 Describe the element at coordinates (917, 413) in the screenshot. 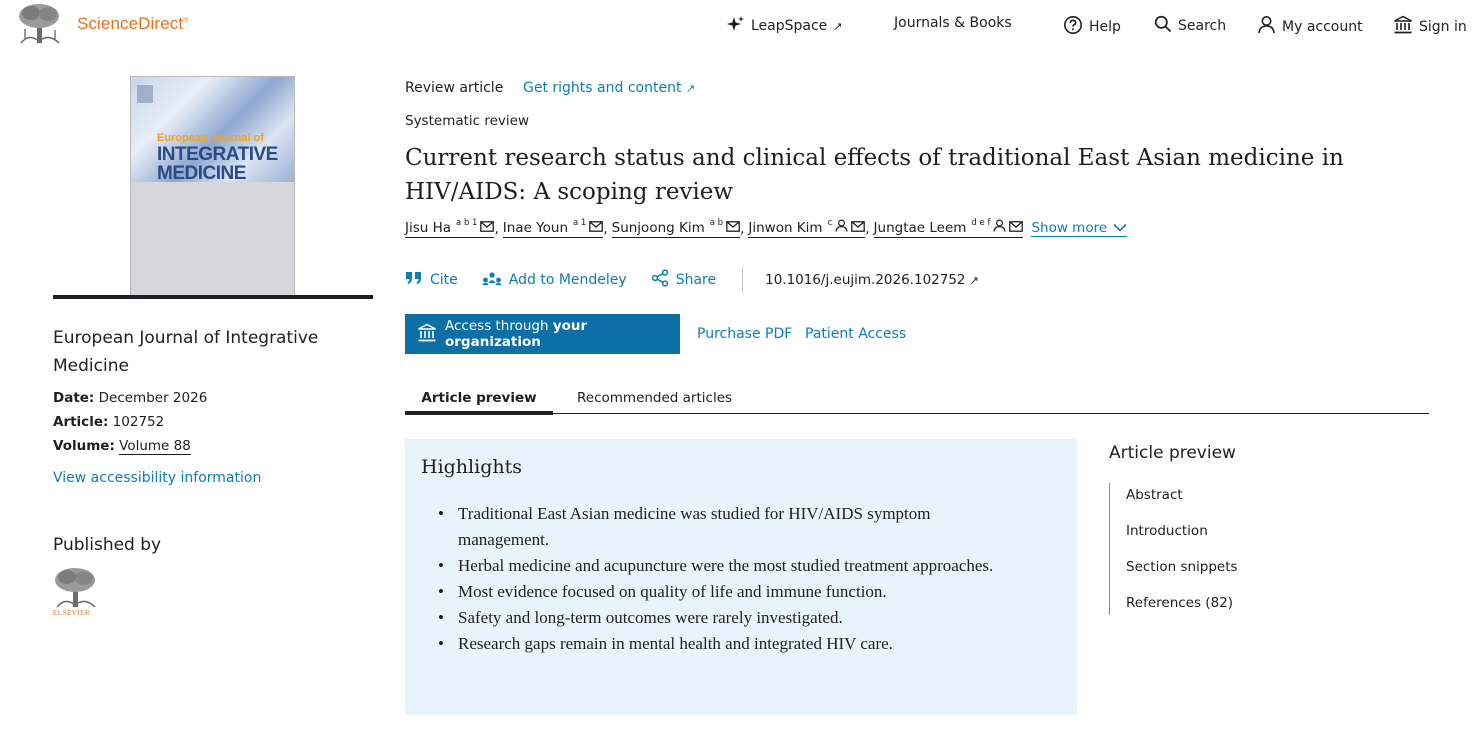

I see `tabs-baseline` at that location.